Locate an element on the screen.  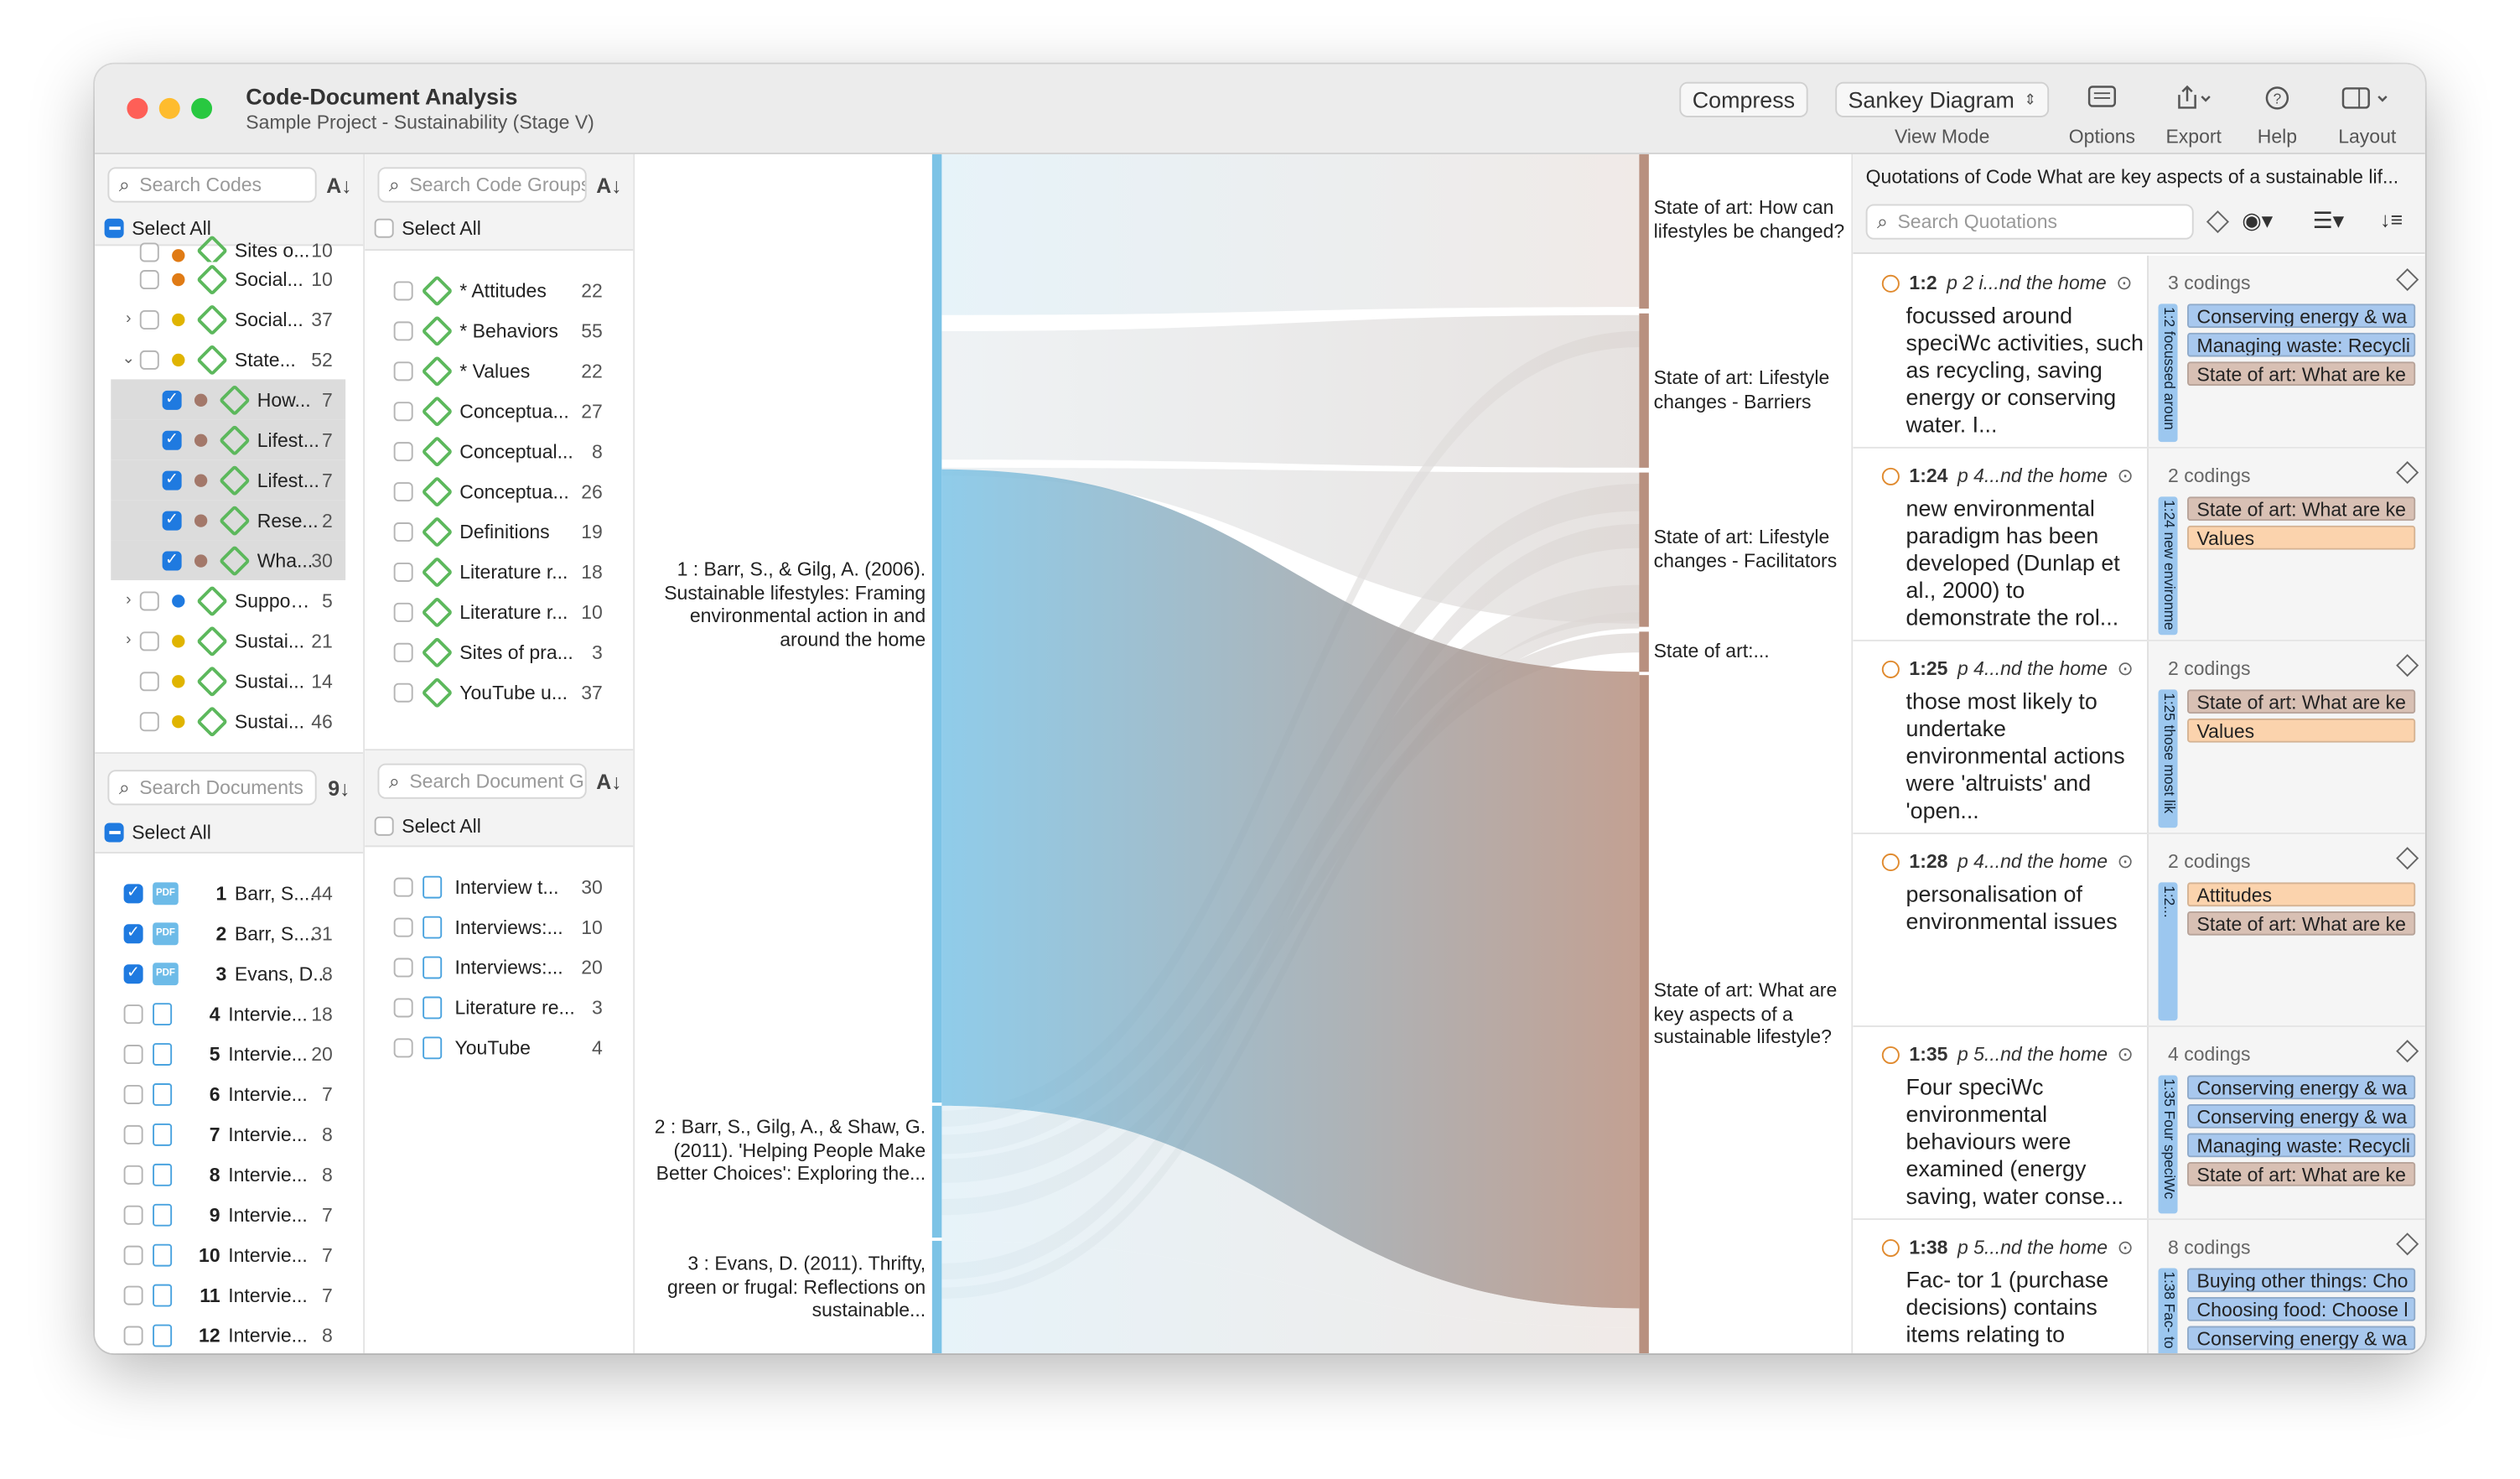
code-checkbox is located at coordinates (149, 319).